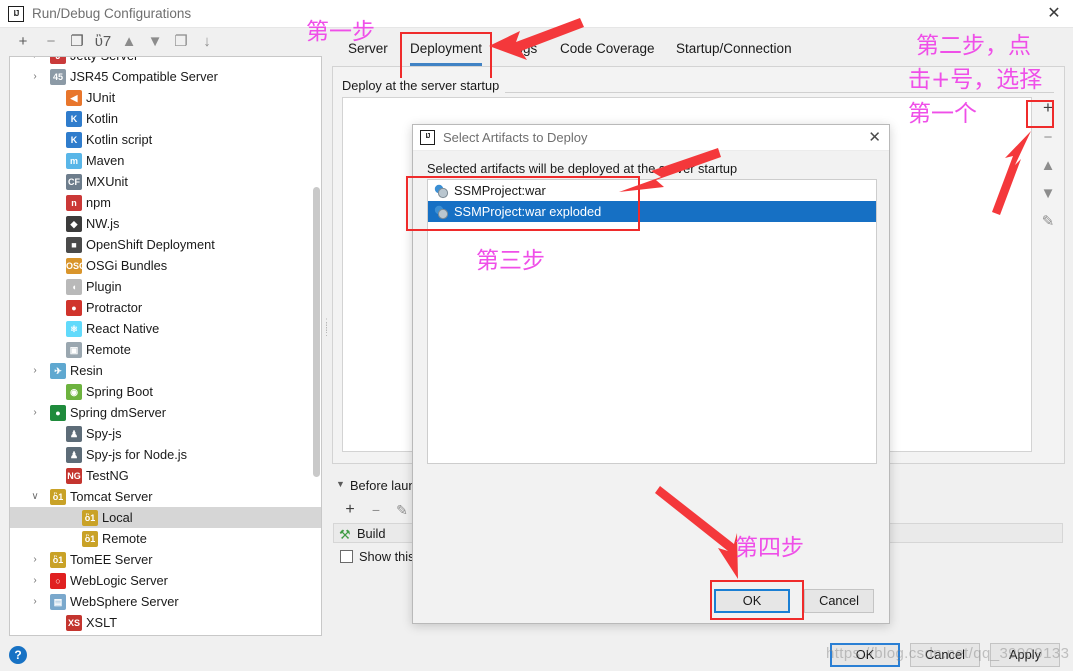 The image size is (1073, 671). What do you see at coordinates (165, 349) in the screenshot?
I see `tree-item-remote: ▣ Remote` at bounding box center [165, 349].